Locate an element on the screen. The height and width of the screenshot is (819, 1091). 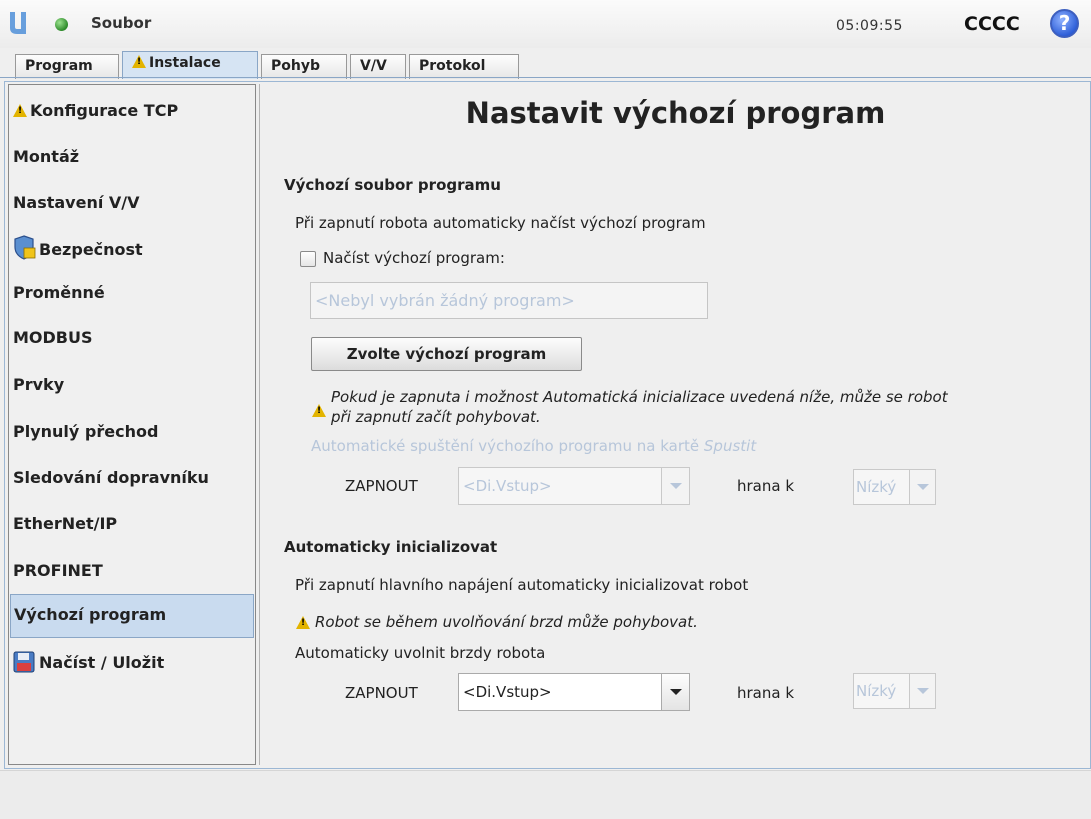
page-title: Nastavit výchozí program is located at coordinates (675, 113).